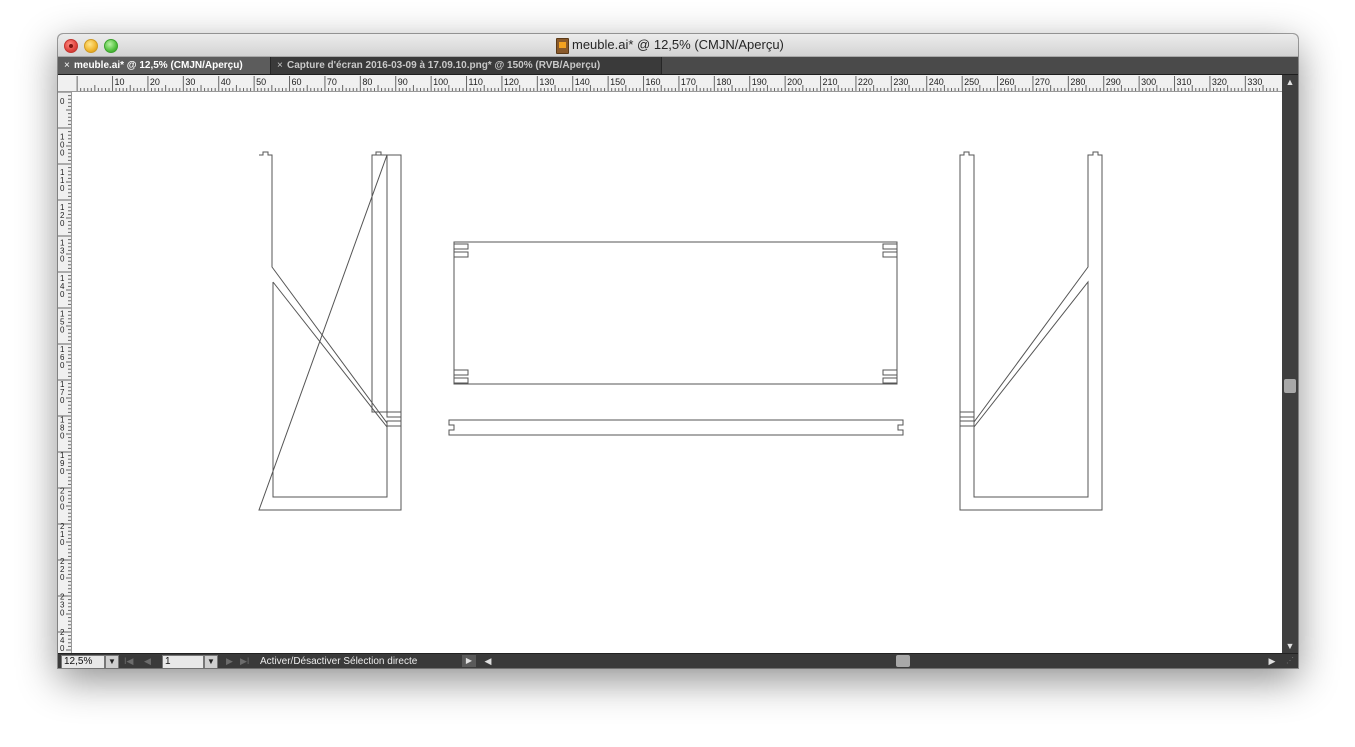 This screenshot has height=747, width=1355. I want to click on ruler-label: 90, so click(403, 82).